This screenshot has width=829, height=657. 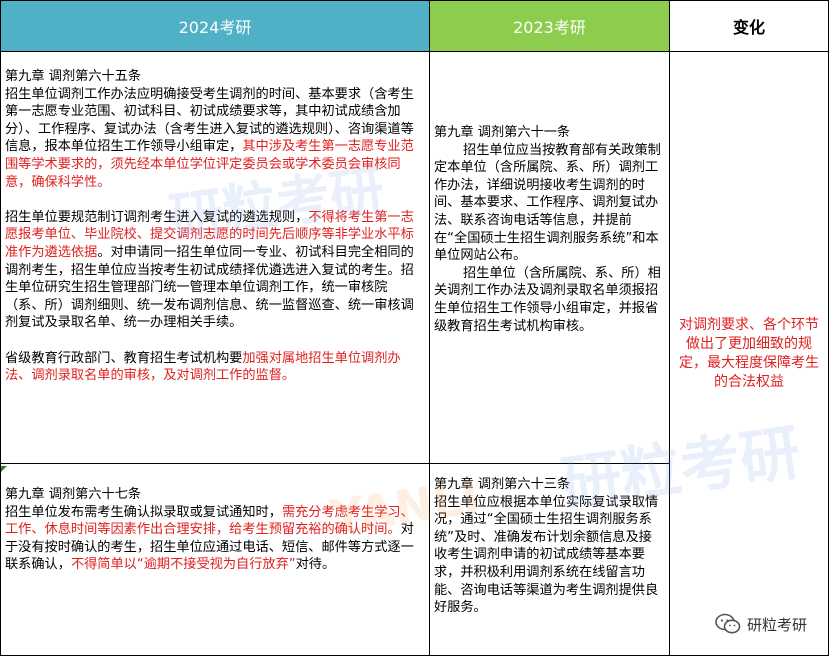 What do you see at coordinates (315, 565) in the screenshot?
I see `row2-2024-text-c: 对待。` at bounding box center [315, 565].